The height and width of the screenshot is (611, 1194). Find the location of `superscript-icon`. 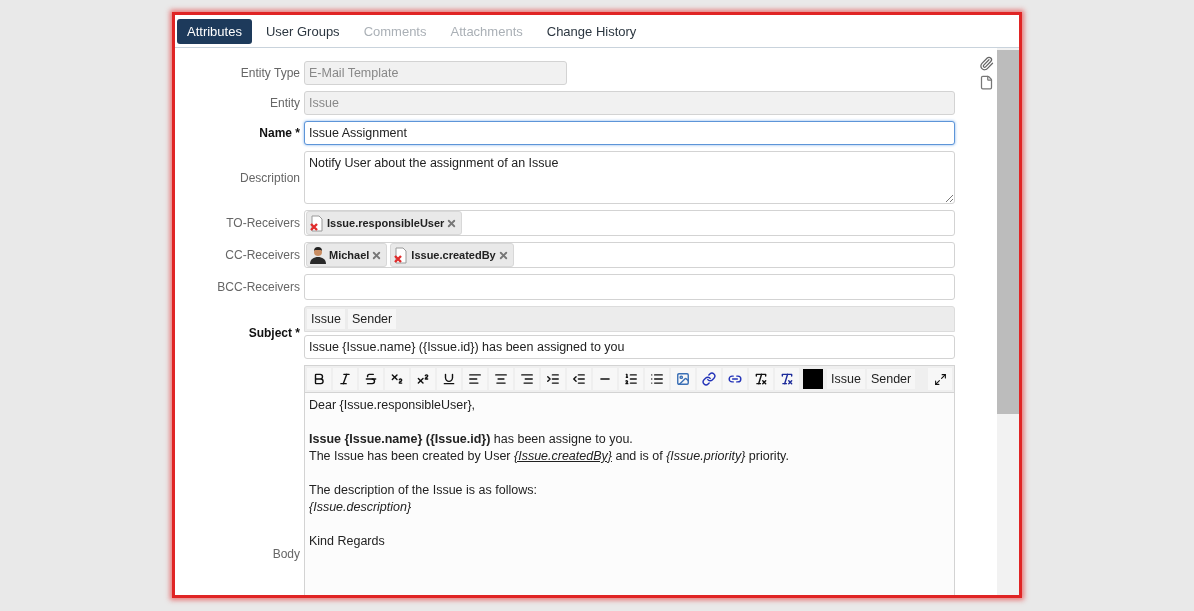

superscript-icon is located at coordinates (423, 379).